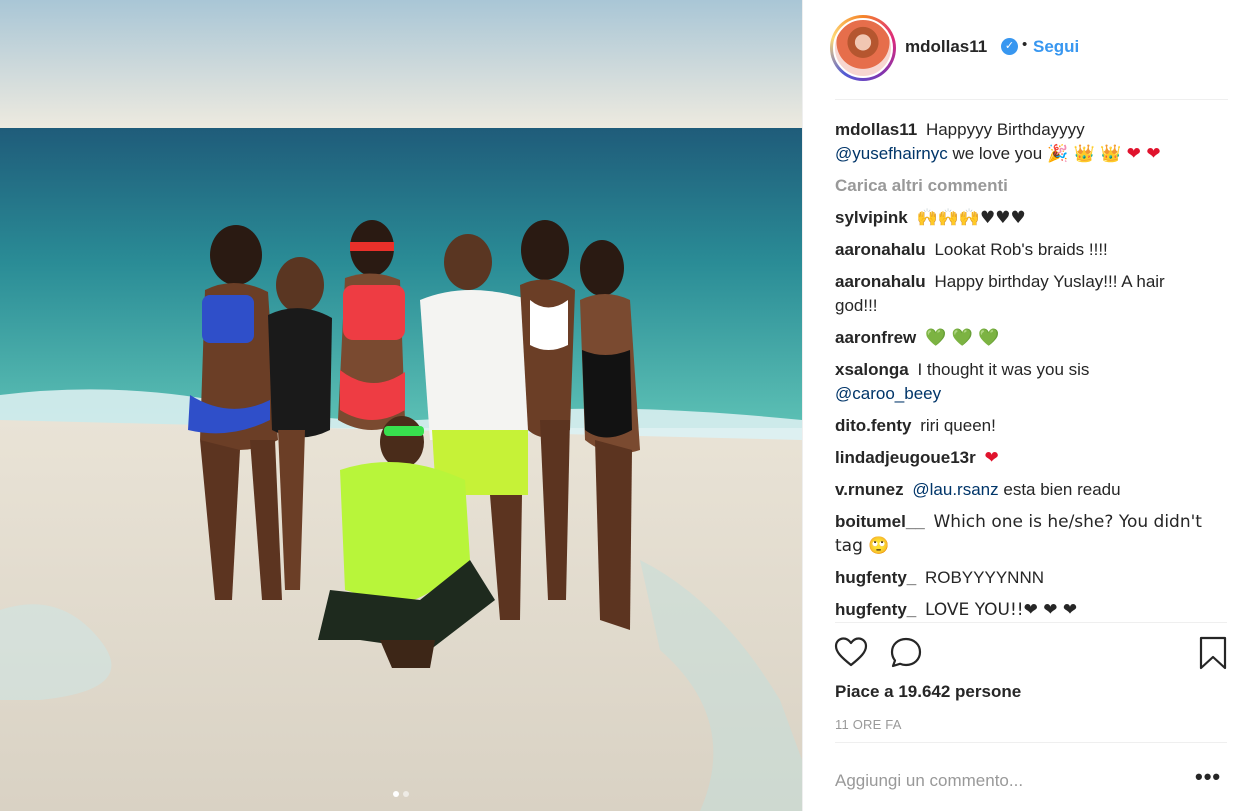  Describe the element at coordinates (991, 458) in the screenshot. I see `comment-text: ❤` at that location.